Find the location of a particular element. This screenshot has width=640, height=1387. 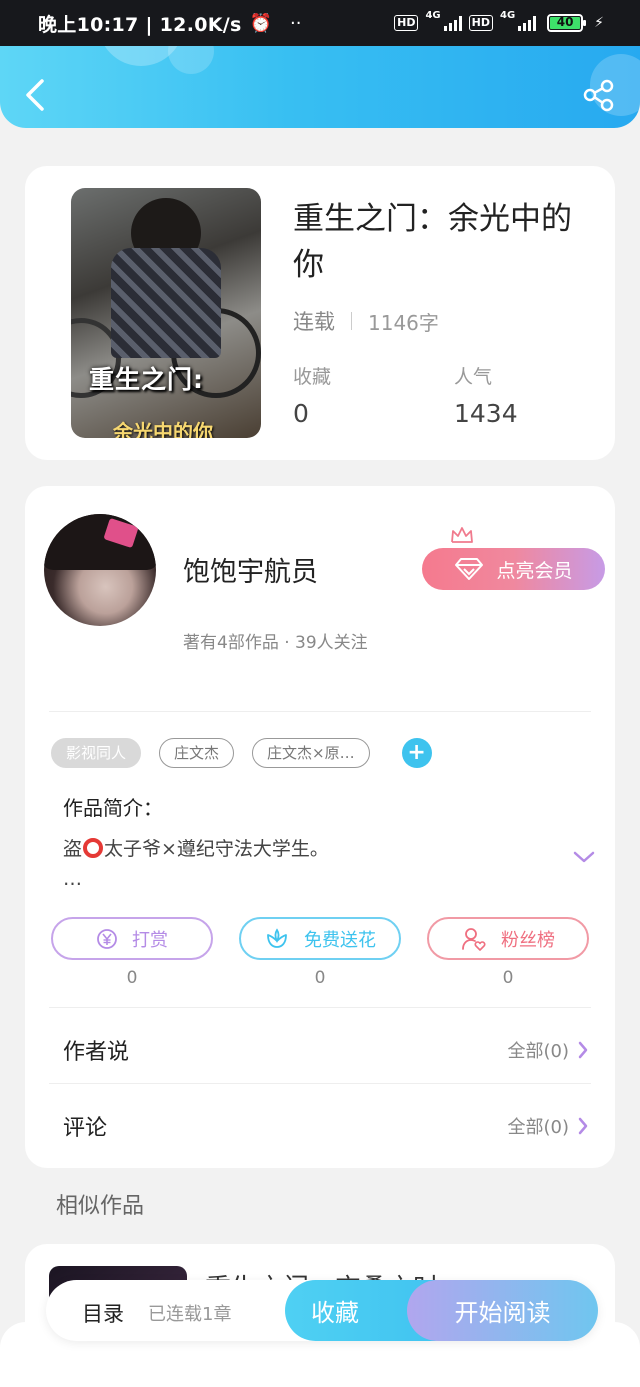

cover-art is located at coordinates (166, 303).